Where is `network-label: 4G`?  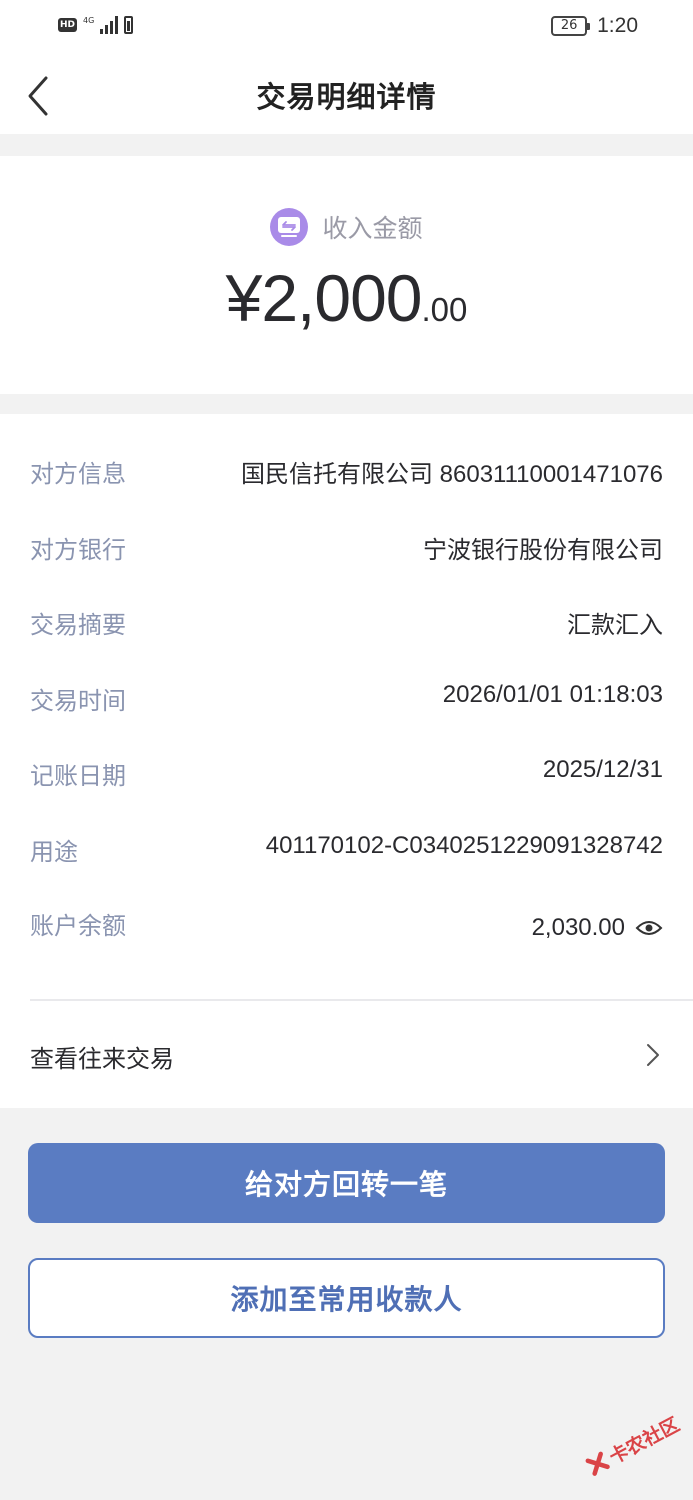 network-label: 4G is located at coordinates (89, 20).